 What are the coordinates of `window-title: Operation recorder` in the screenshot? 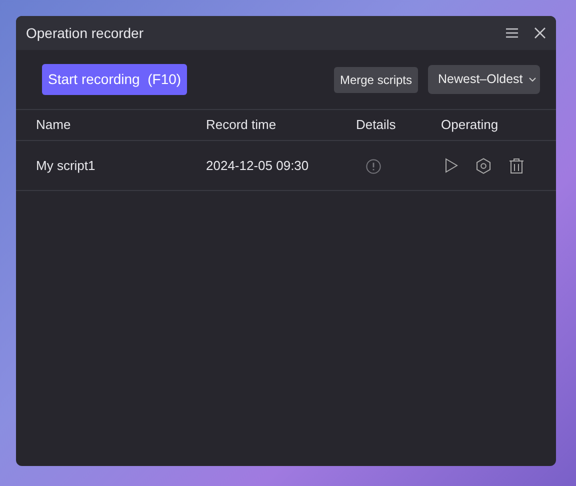 It's located at (85, 33).